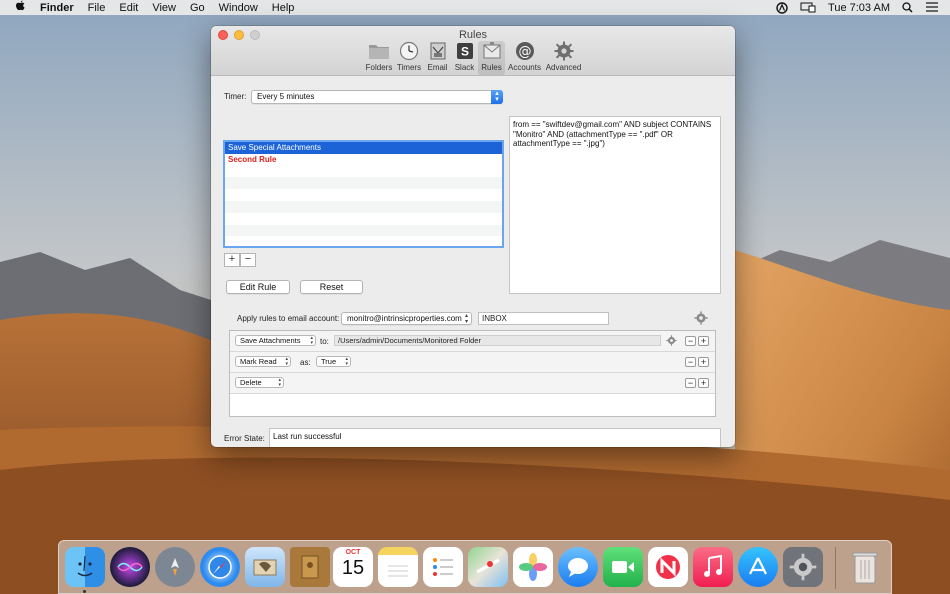 The height and width of the screenshot is (594, 950). Describe the element at coordinates (472, 362) in the screenshot. I see `action-row: Mark Read ▴ ▾ as: True ▴ ▾ − +` at that location.